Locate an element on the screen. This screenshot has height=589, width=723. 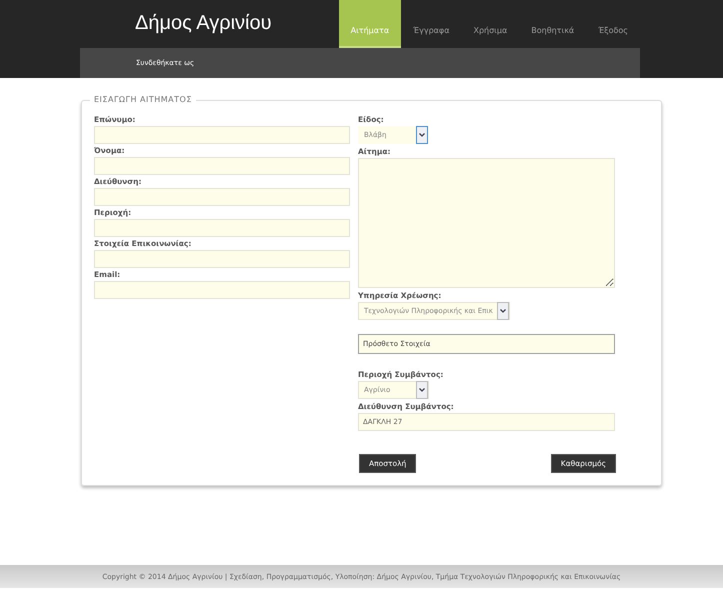
nav-tab: Βοηθητικά is located at coordinates (552, 24).